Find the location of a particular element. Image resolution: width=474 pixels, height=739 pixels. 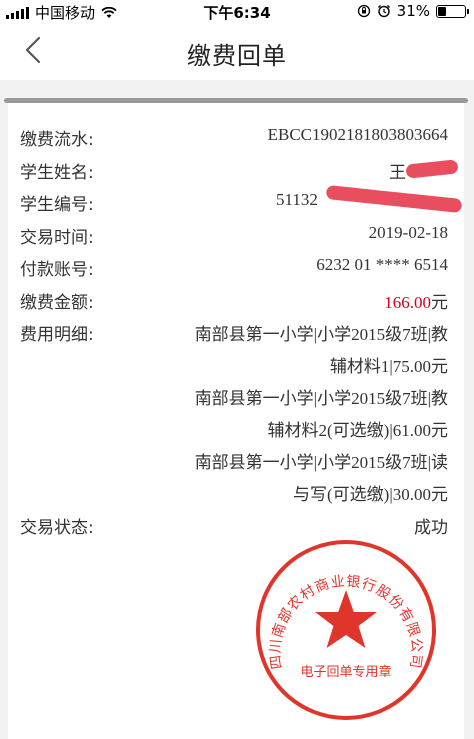

amount-number: 166.00 is located at coordinates (407, 302).